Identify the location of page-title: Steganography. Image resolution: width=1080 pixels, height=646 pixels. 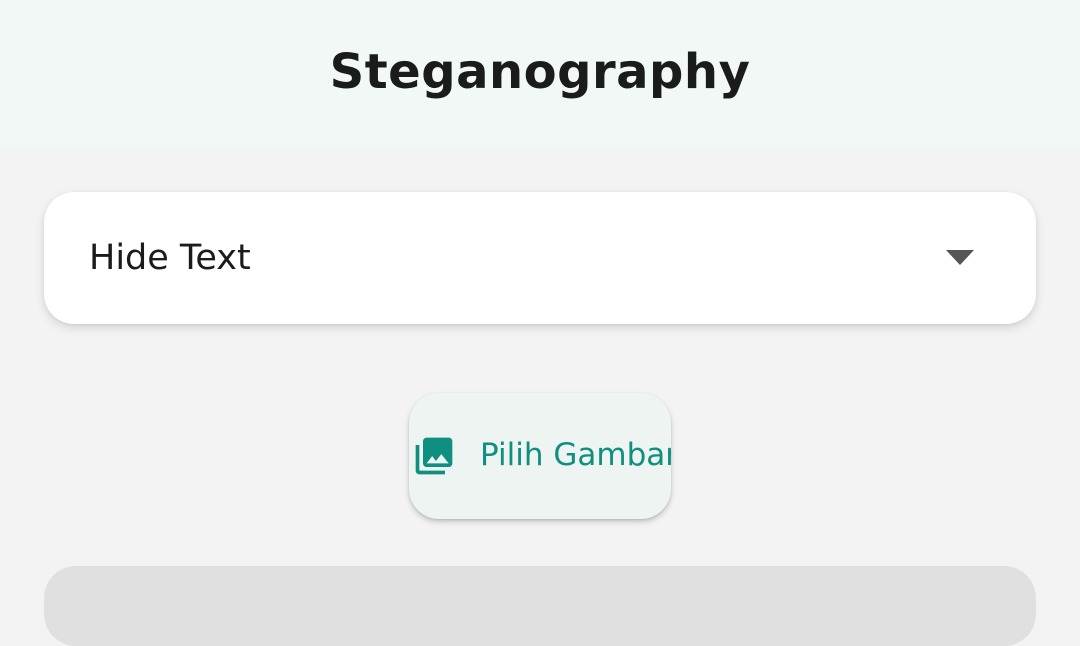
(540, 72).